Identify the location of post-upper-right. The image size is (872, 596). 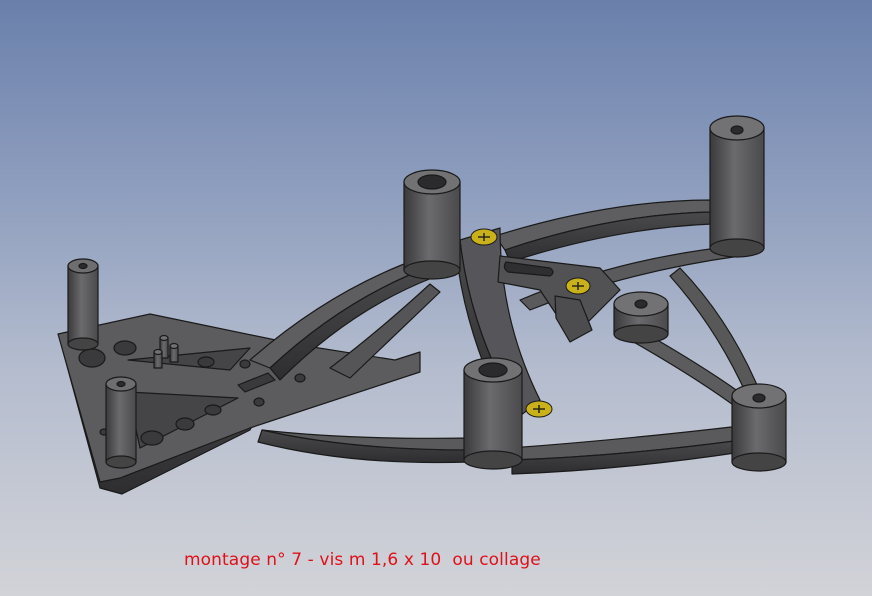
(737, 186).